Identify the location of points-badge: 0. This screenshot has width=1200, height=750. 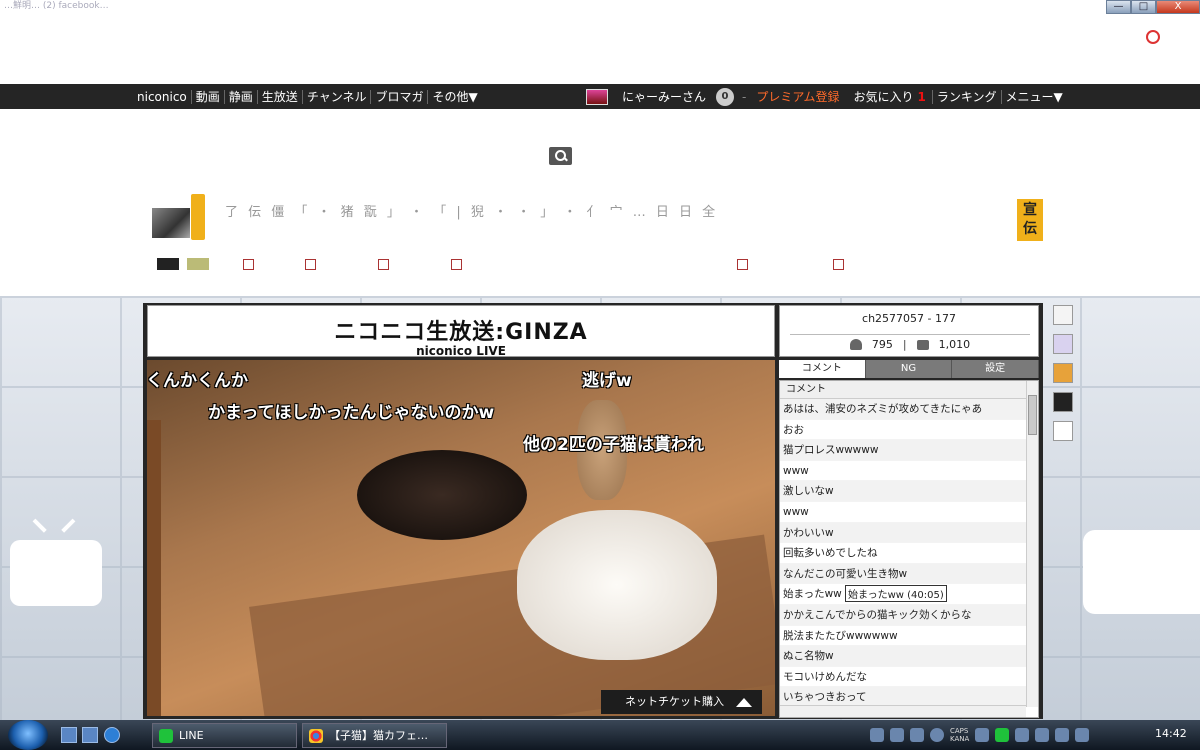
(725, 96).